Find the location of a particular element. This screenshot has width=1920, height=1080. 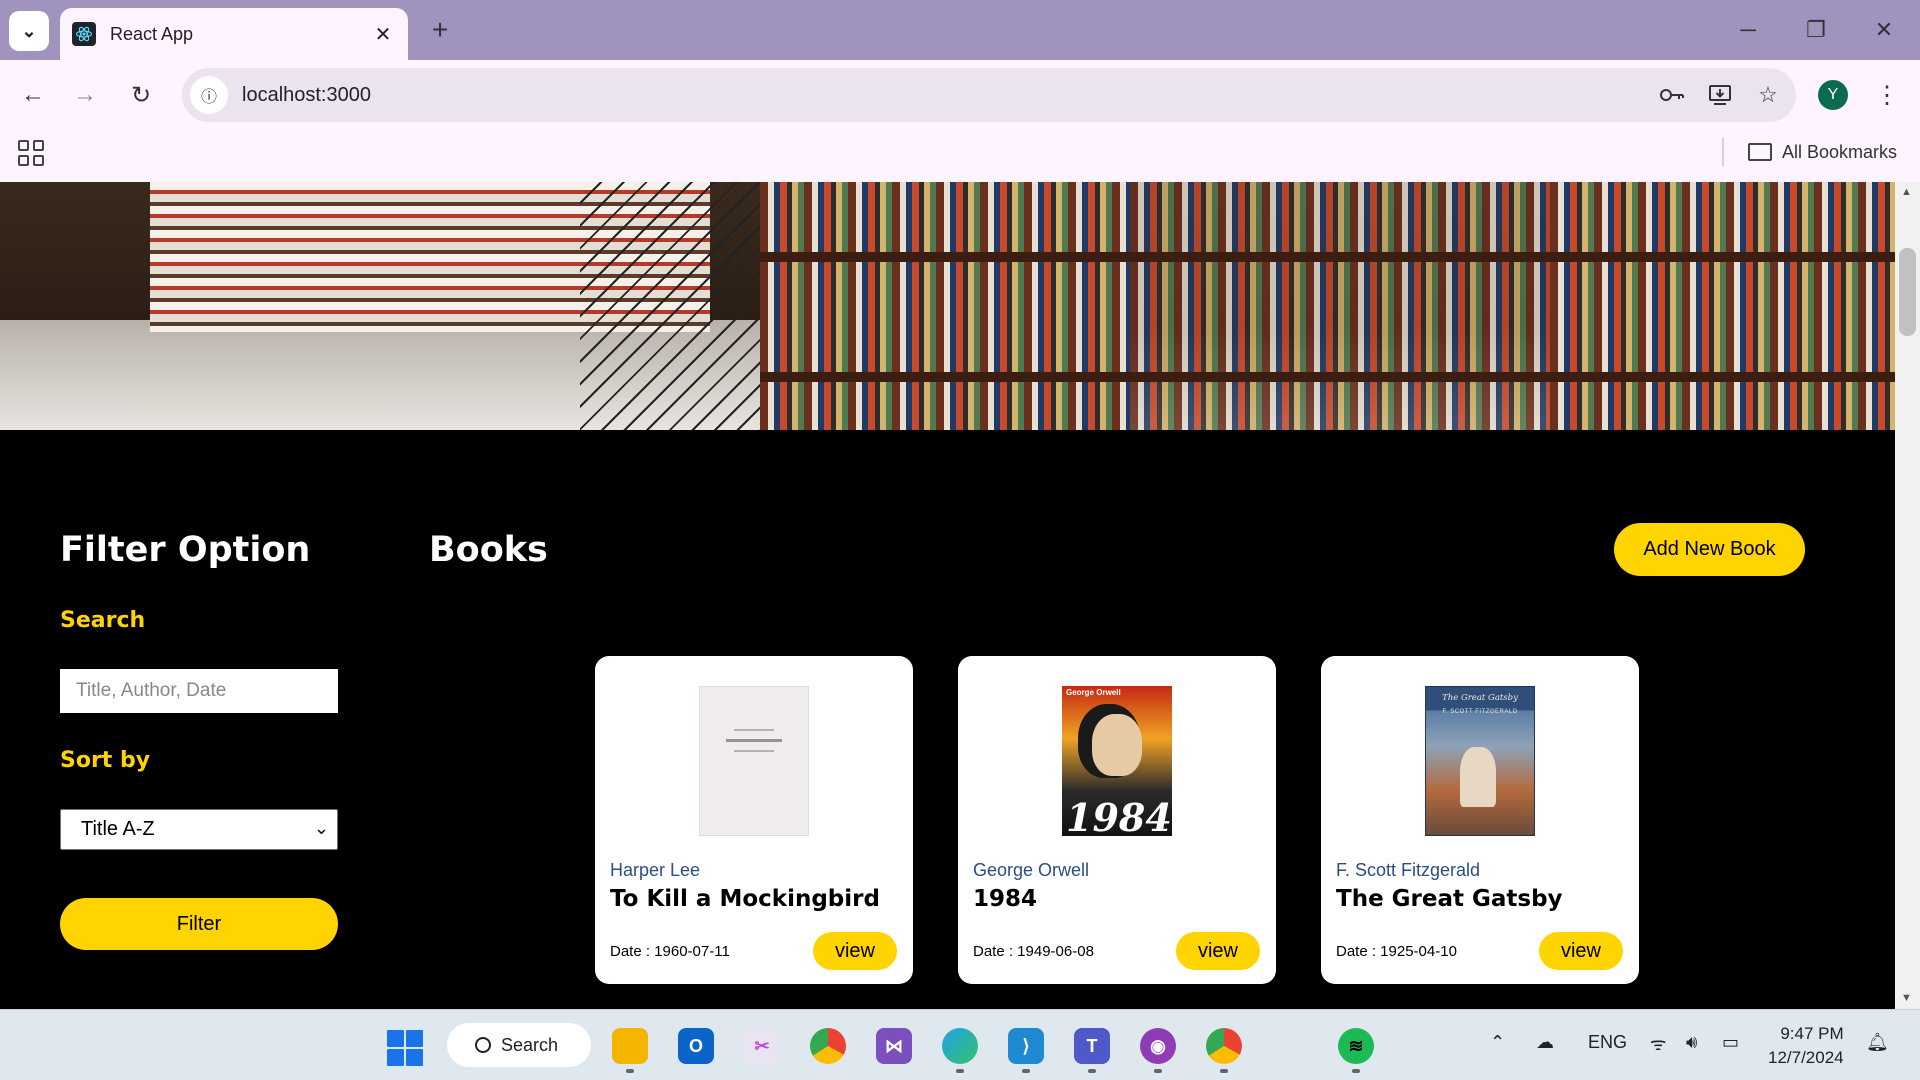

edge-icon is located at coordinates (960, 1046).